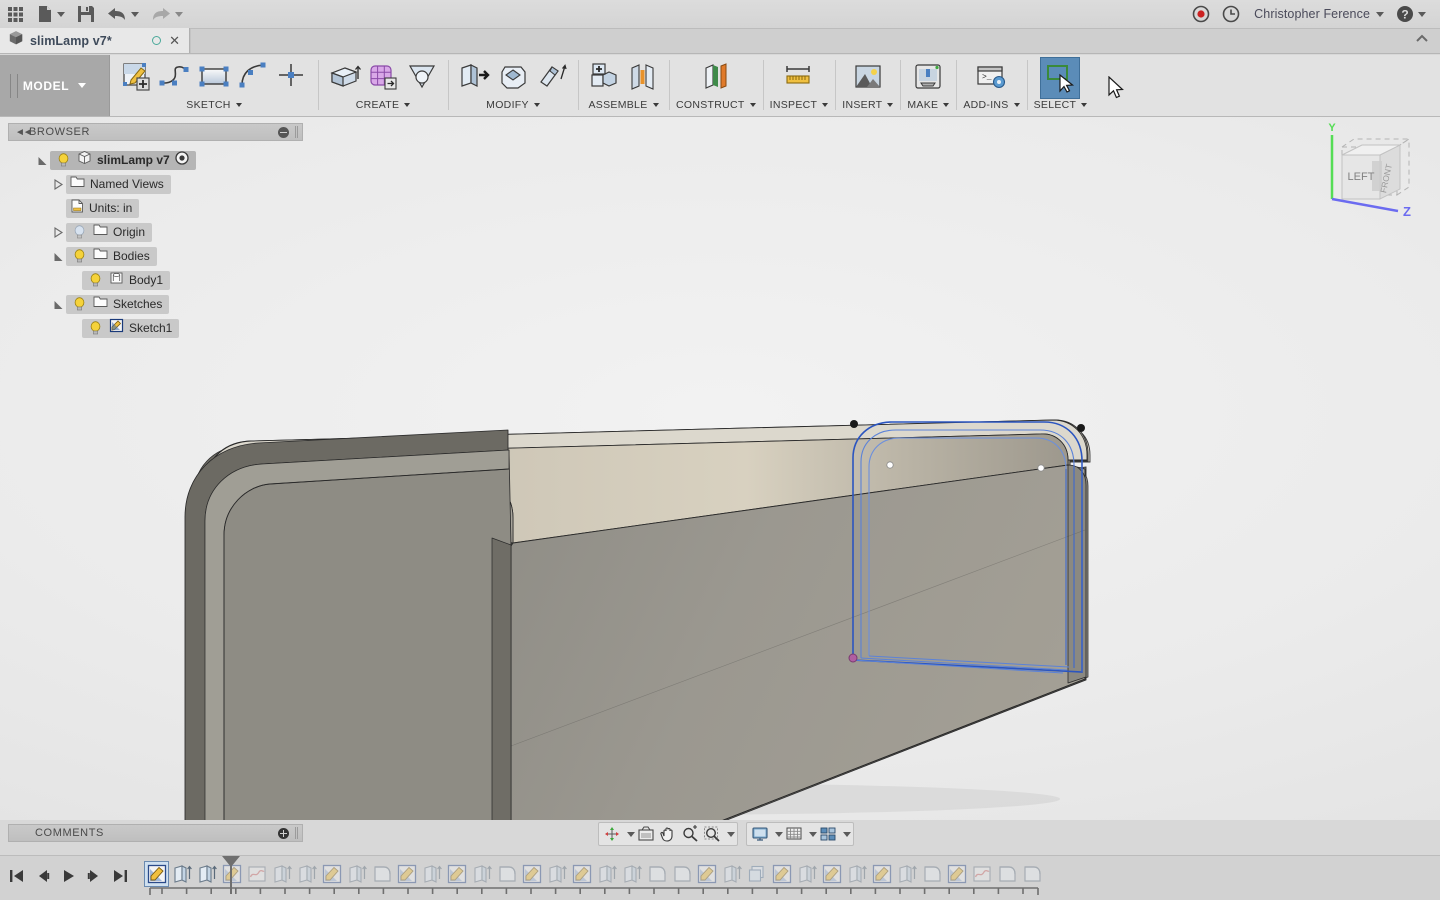 This screenshot has height=900, width=1440. I want to click on tree-node-bodies: Bodies, so click(111, 256).